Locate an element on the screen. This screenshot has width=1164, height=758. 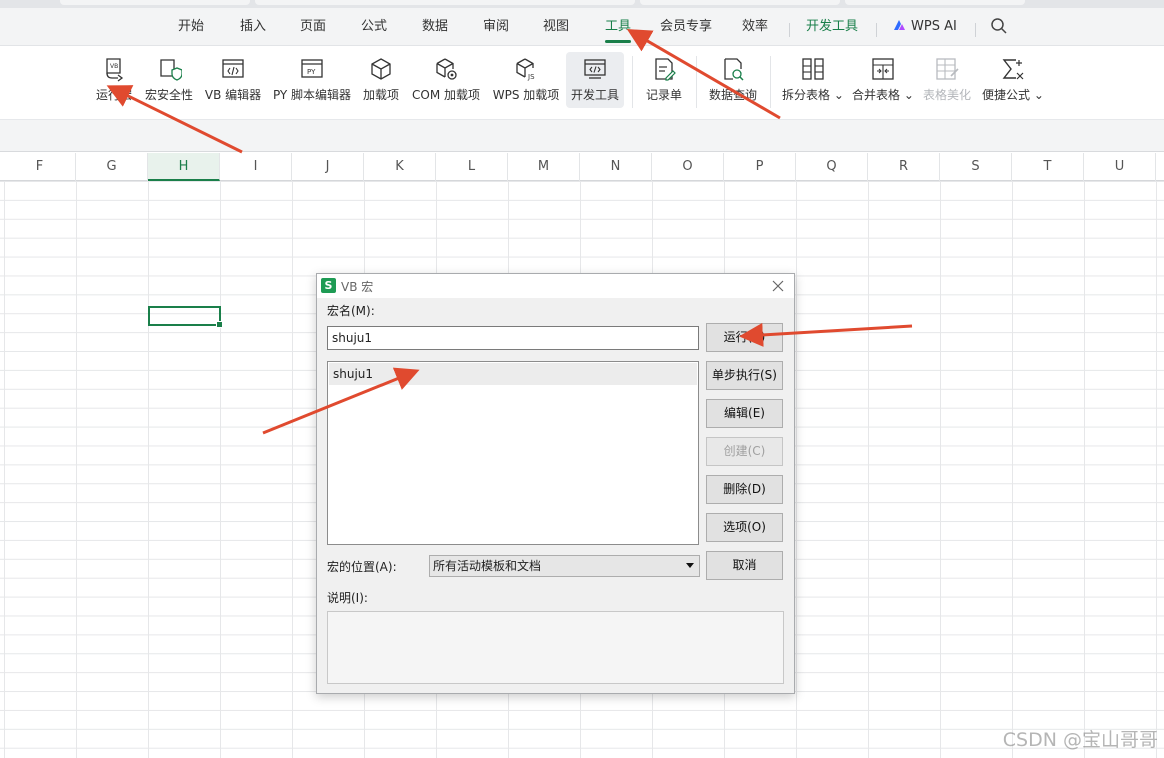
column-header-cell: G is located at coordinates (112, 167).